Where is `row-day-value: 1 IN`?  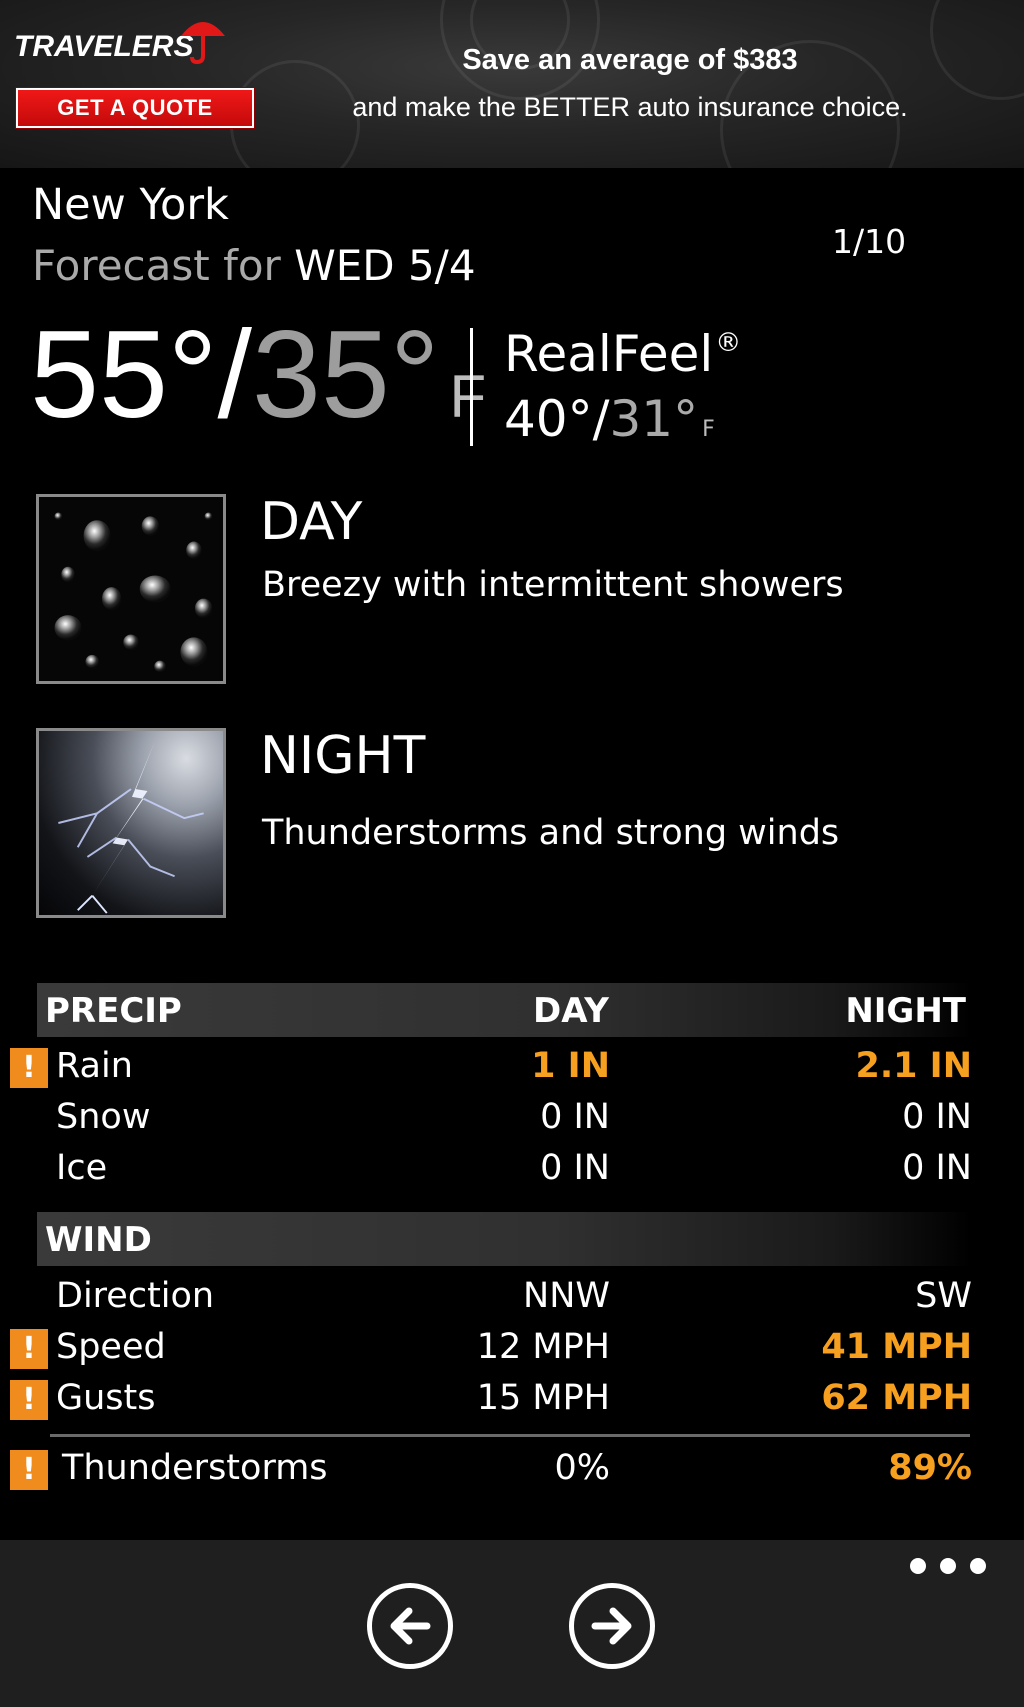 row-day-value: 1 IN is located at coordinates (570, 1066).